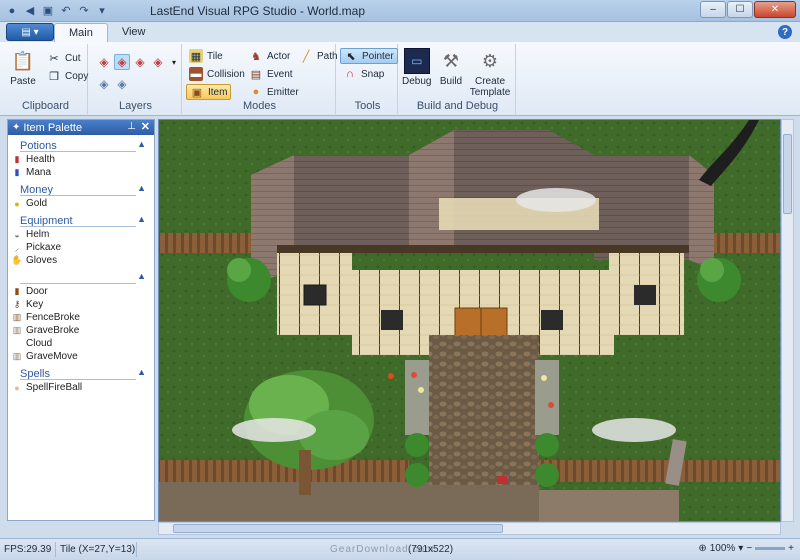  Describe the element at coordinates (206, 56) in the screenshot. I see `tile-mode-button: ▦ Tile` at that location.